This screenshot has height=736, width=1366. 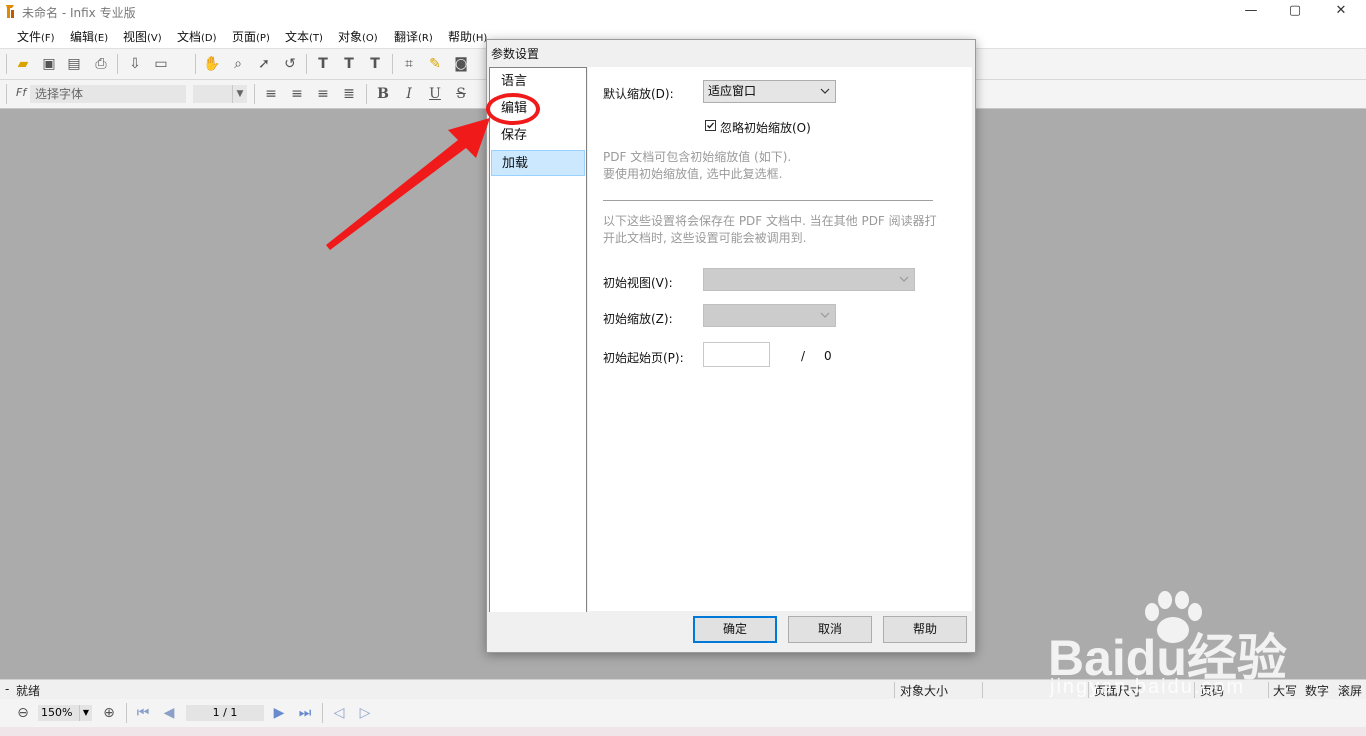 What do you see at coordinates (461, 64) in the screenshot?
I see `camera-icon: ◙` at bounding box center [461, 64].